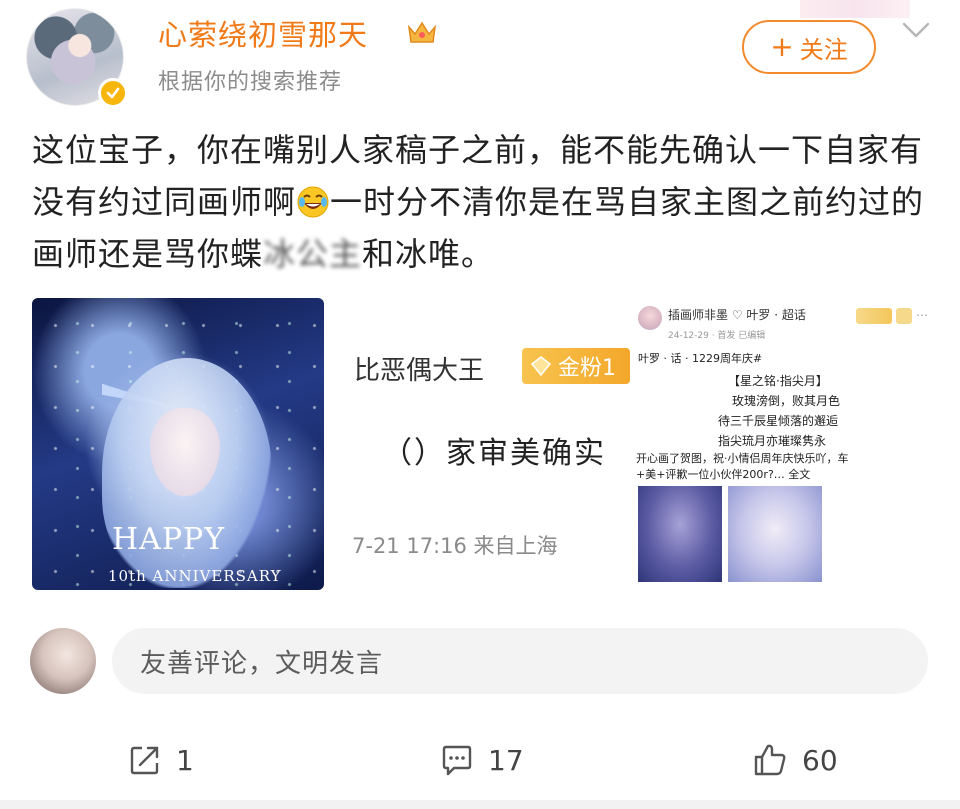  What do you see at coordinates (855, 9) in the screenshot?
I see `header-decoration` at bounding box center [855, 9].